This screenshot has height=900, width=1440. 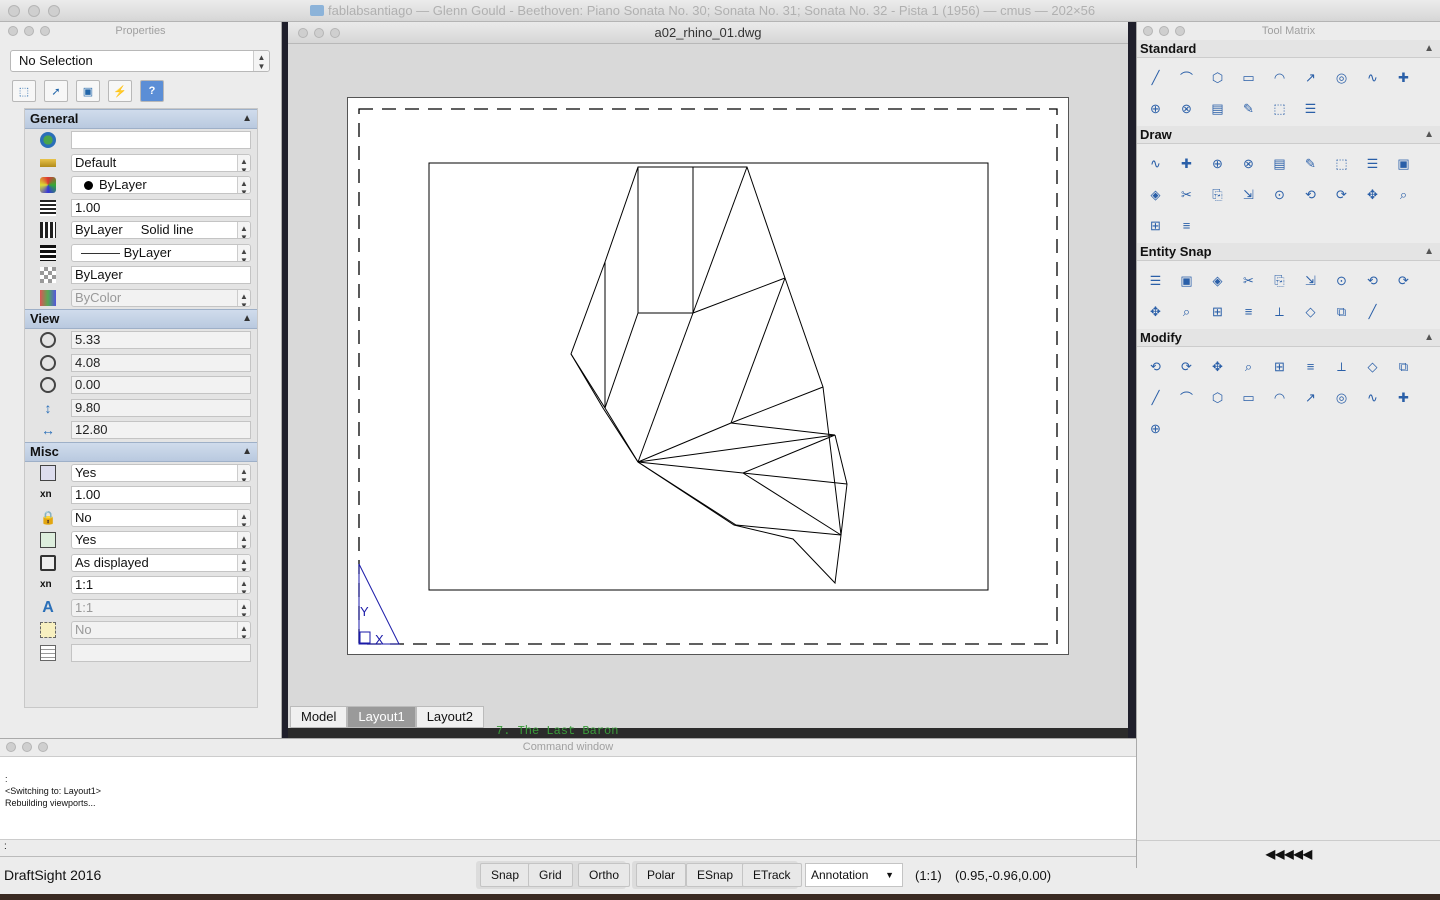 I want to click on annotation-scale-dropdown: 1:1 ▲ ▼, so click(x=161, y=607).